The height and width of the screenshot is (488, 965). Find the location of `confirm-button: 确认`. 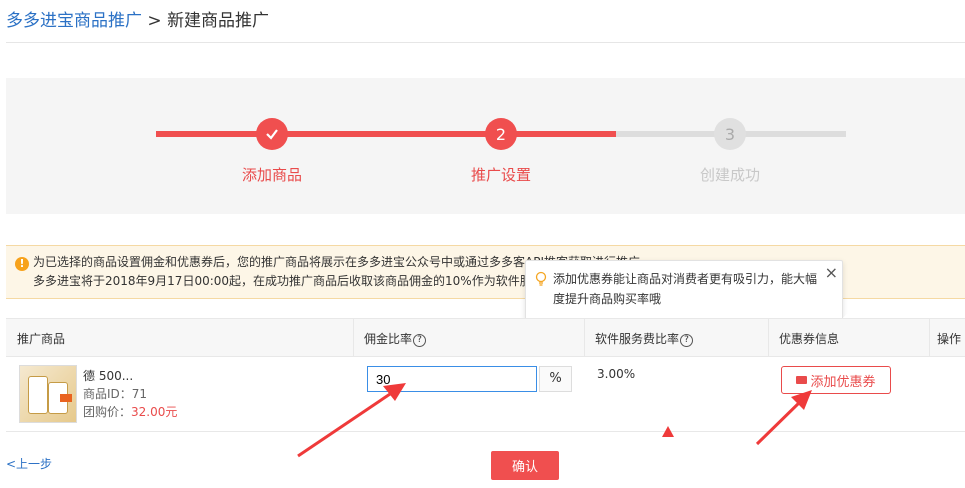

confirm-button: 确认 is located at coordinates (525, 465).